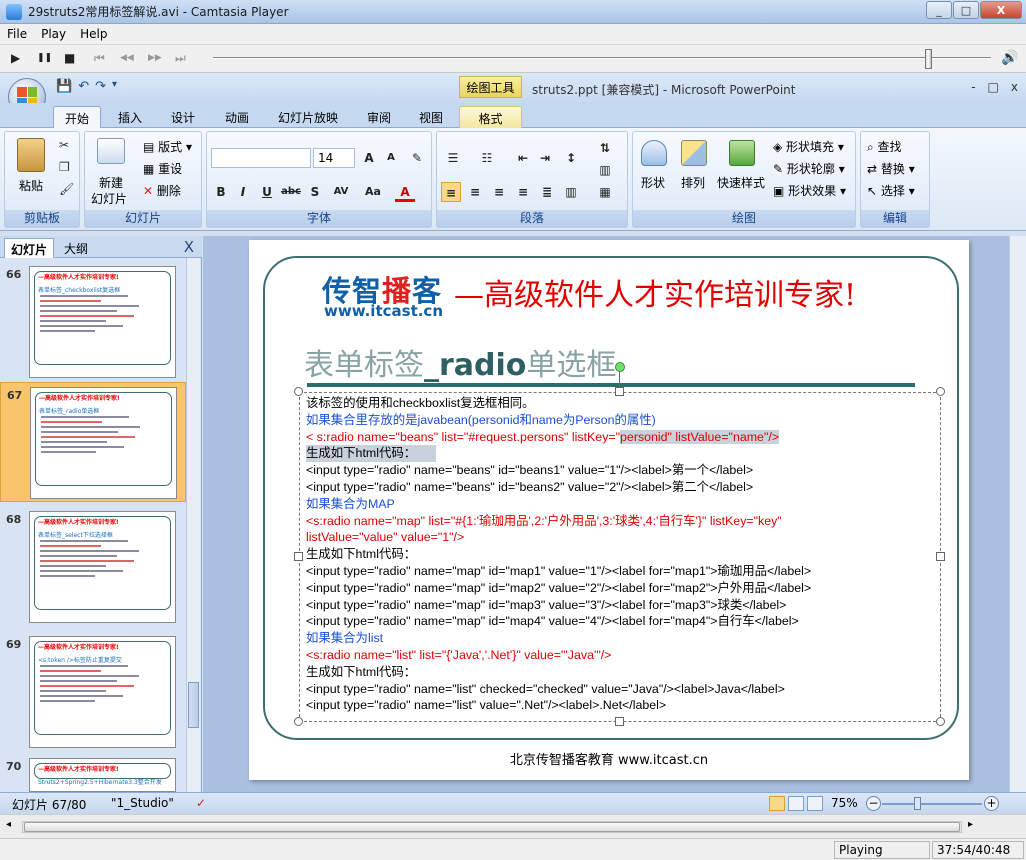 This screenshot has height=860, width=1026. Describe the element at coordinates (891, 168) in the screenshot. I see `replace-button: ⇄ 替换 ▾` at that location.